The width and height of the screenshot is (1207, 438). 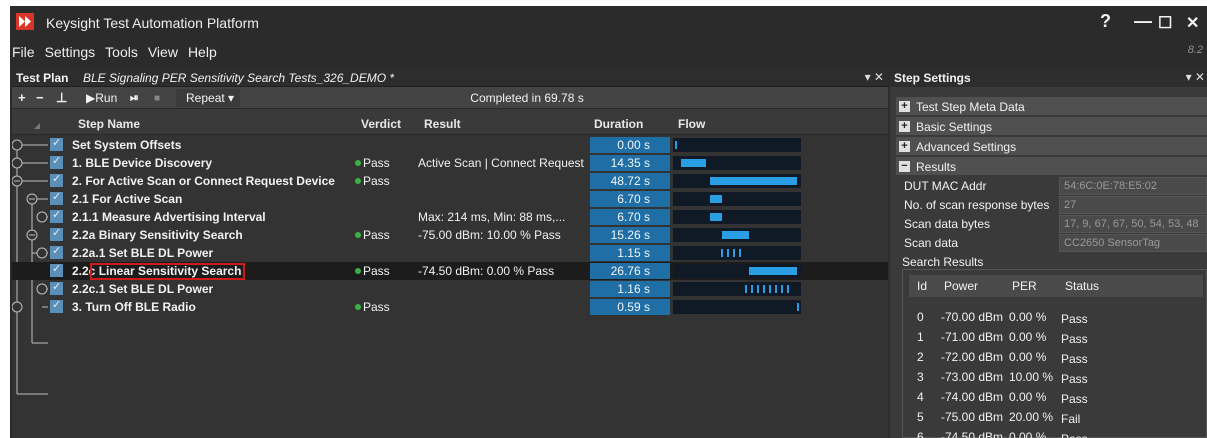 I want to click on col-step-name: Step Name, so click(x=109, y=124).